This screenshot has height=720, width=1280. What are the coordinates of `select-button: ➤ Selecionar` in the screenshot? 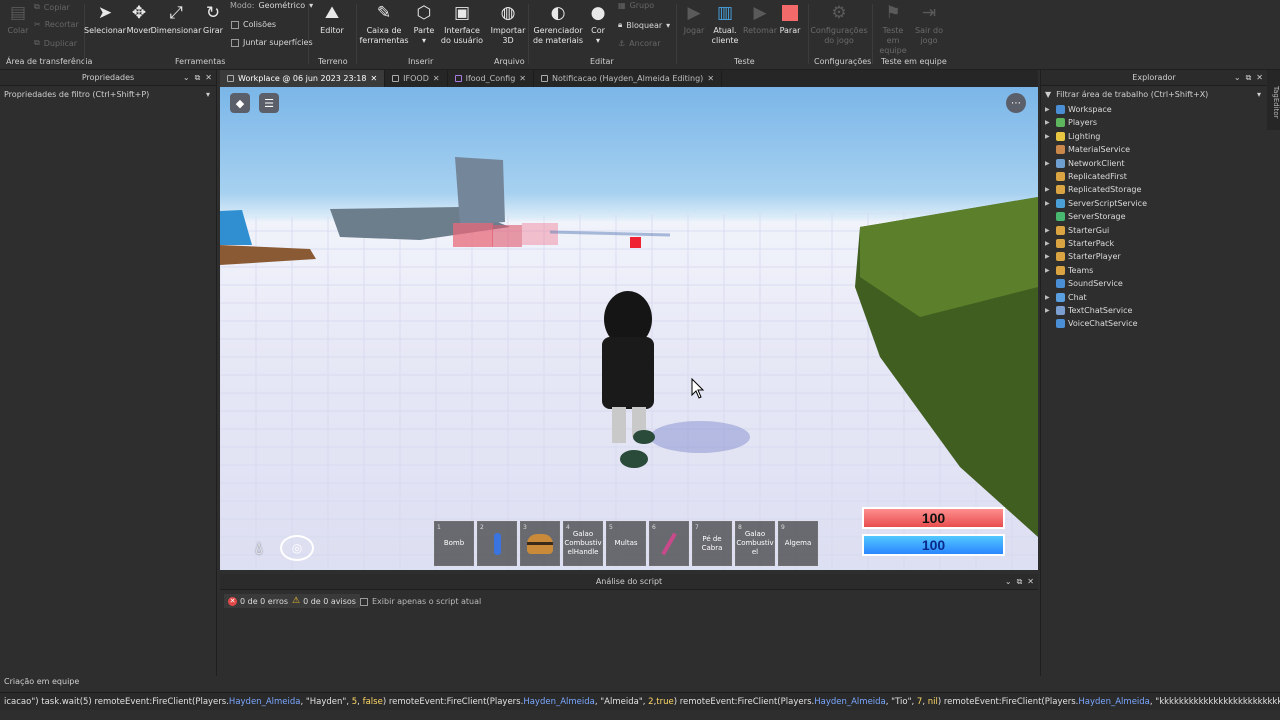 It's located at (105, 19).